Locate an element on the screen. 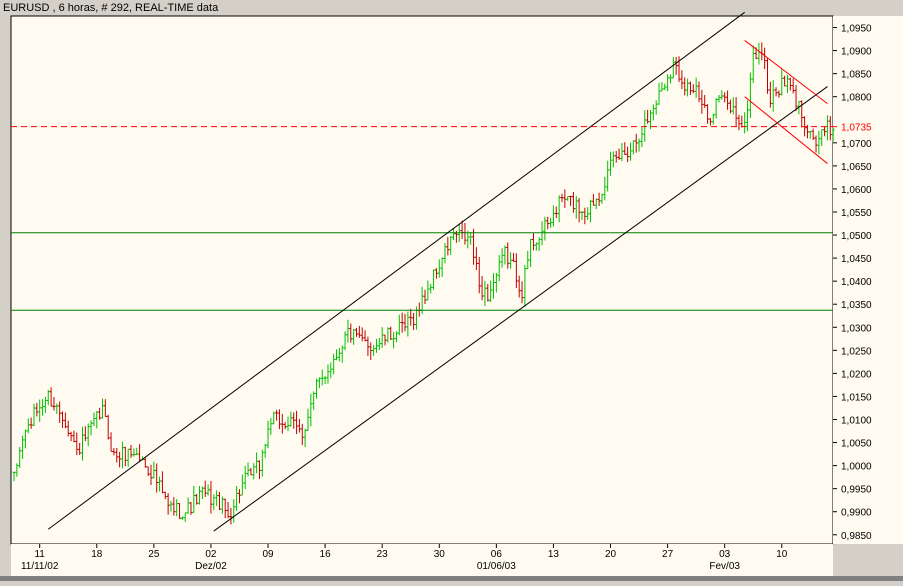 This screenshot has height=586, width=903. date-tick-label: 23 is located at coordinates (383, 554).